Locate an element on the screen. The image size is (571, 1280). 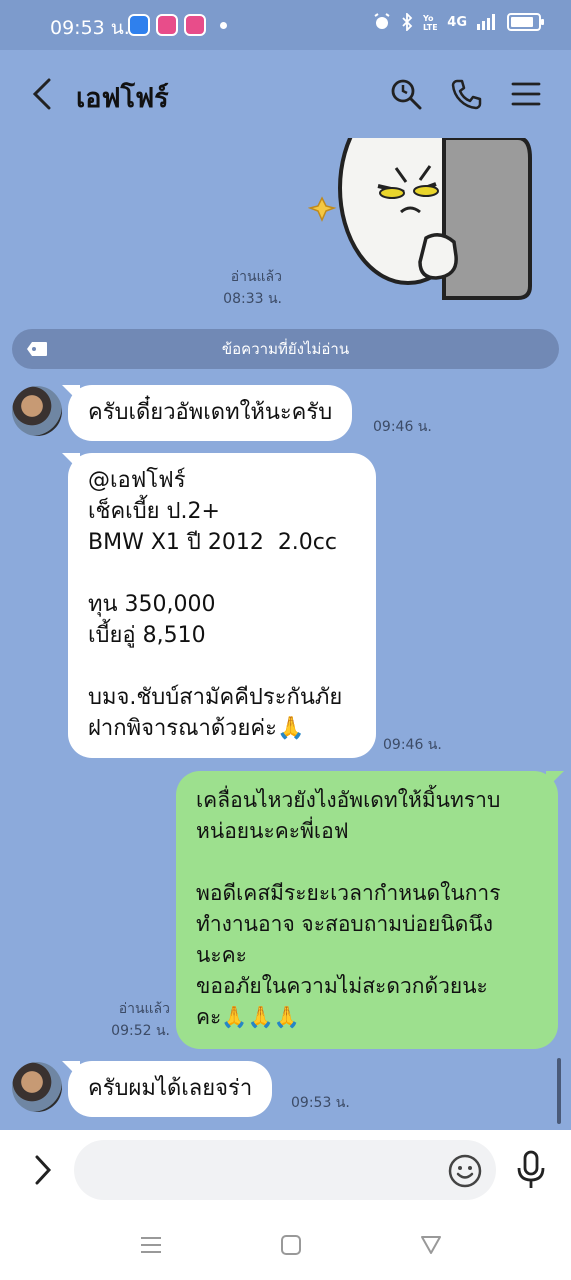
back-icon is located at coordinates (41, 94).